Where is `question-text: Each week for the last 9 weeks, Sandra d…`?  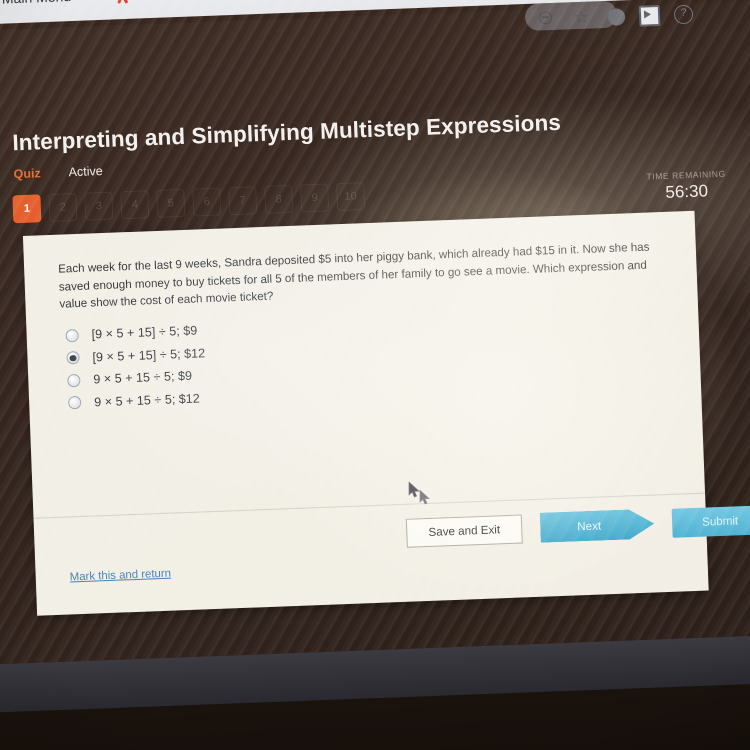
question-text: Each week for the last 9 weeks, Sandra d… is located at coordinates (353, 275).